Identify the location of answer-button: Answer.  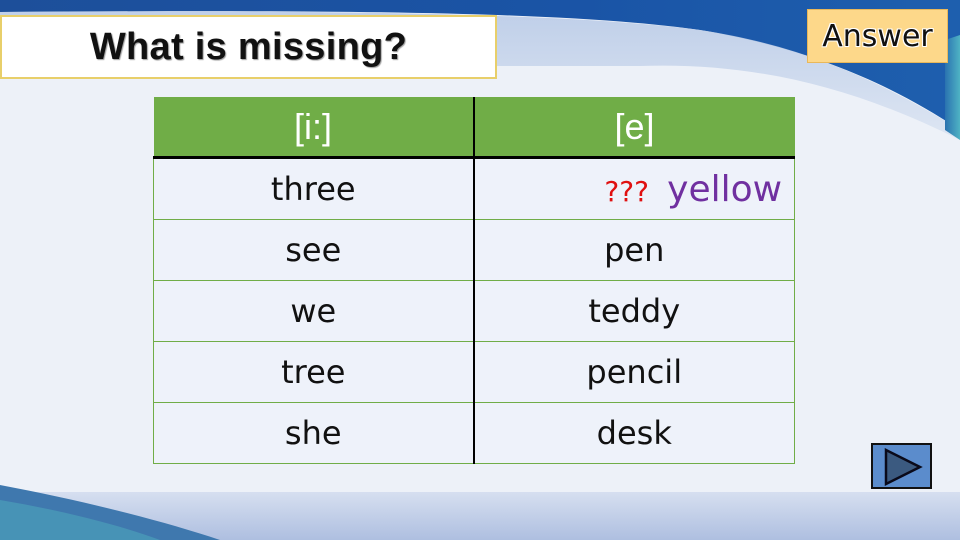
(877, 36).